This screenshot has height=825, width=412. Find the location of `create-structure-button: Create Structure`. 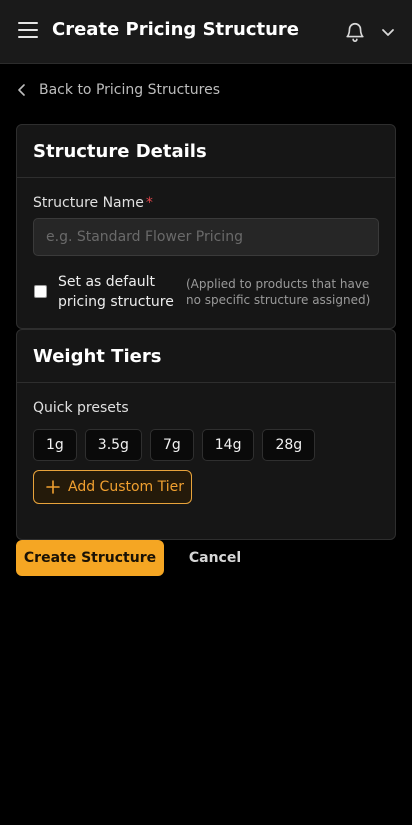

create-structure-button: Create Structure is located at coordinates (90, 558).